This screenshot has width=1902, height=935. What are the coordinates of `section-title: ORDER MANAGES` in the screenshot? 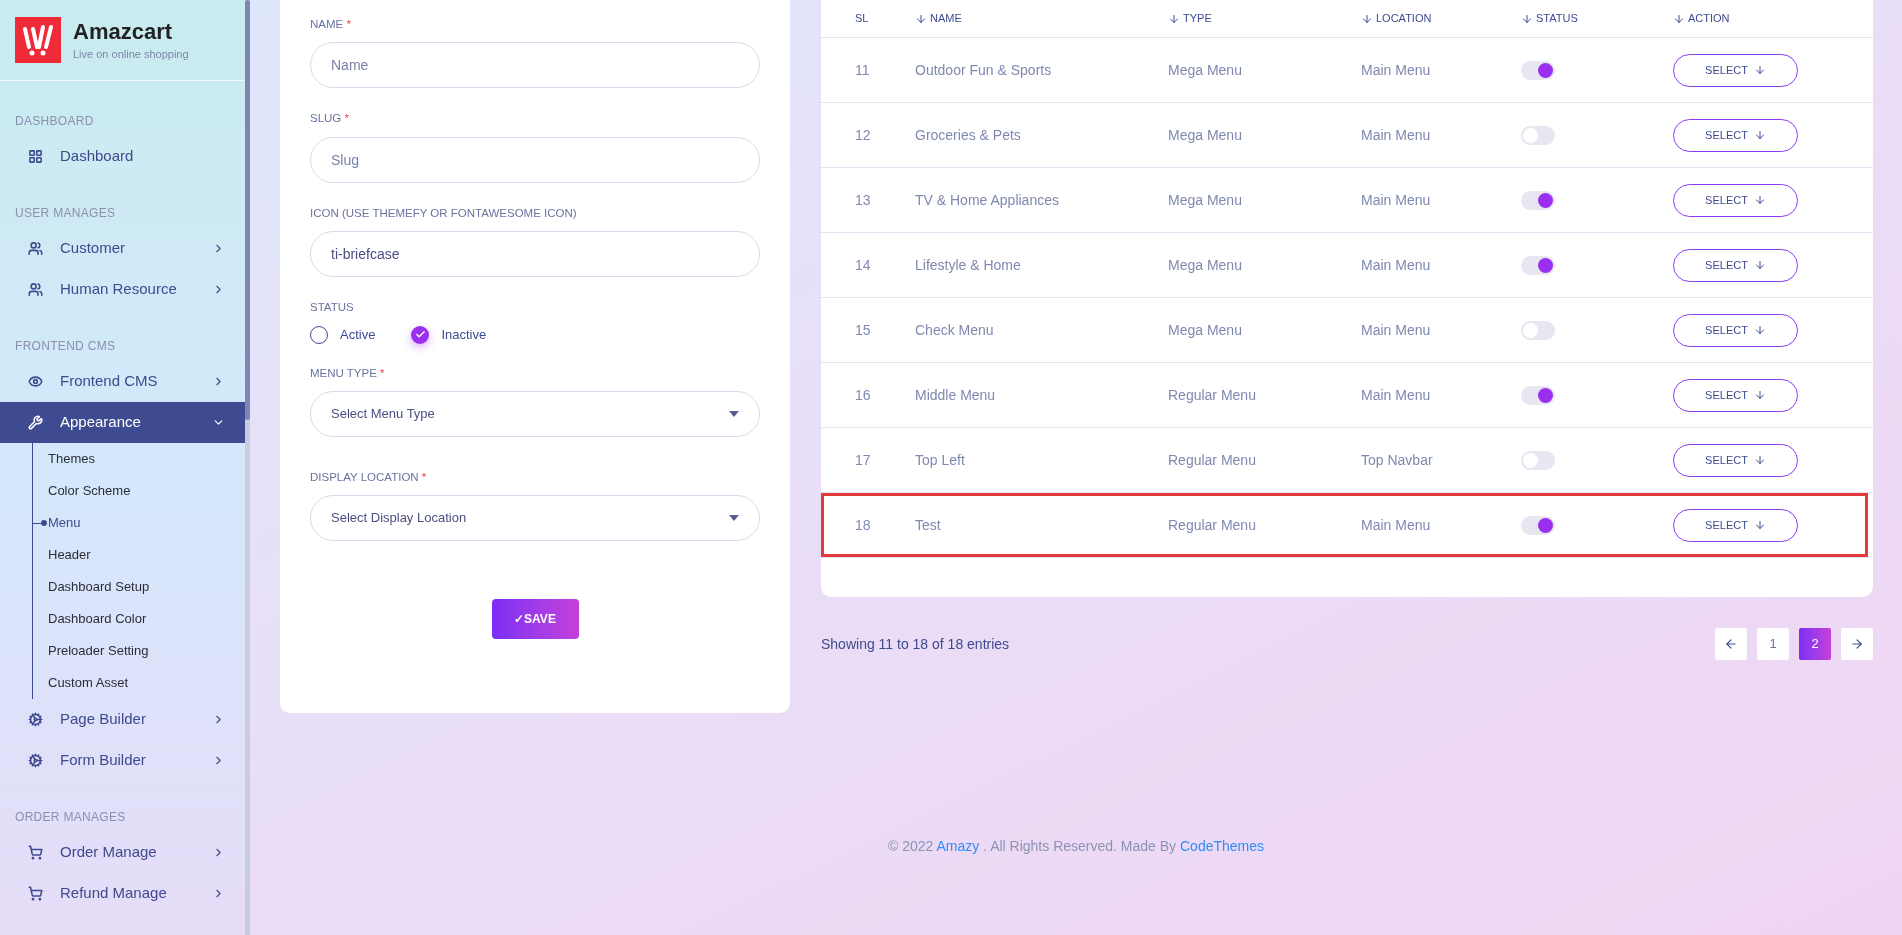 It's located at (70, 817).